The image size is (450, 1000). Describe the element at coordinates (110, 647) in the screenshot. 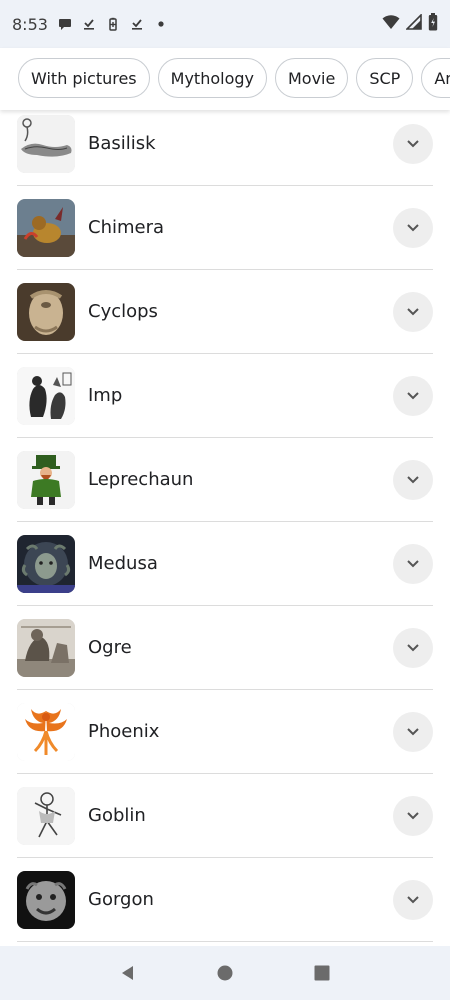

I see `creature-name: Ogre` at that location.